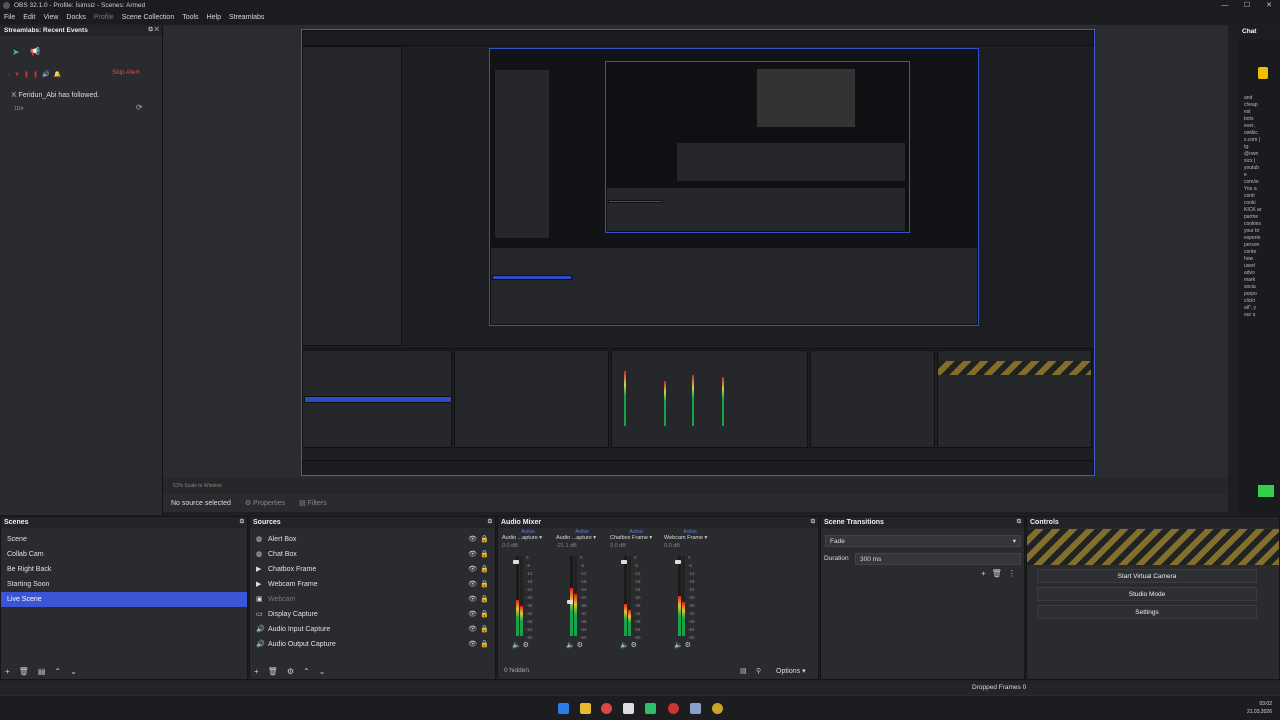  Describe the element at coordinates (36, 74) in the screenshot. I see `event-controls: ›▼❚❚🔊🔔` at that location.